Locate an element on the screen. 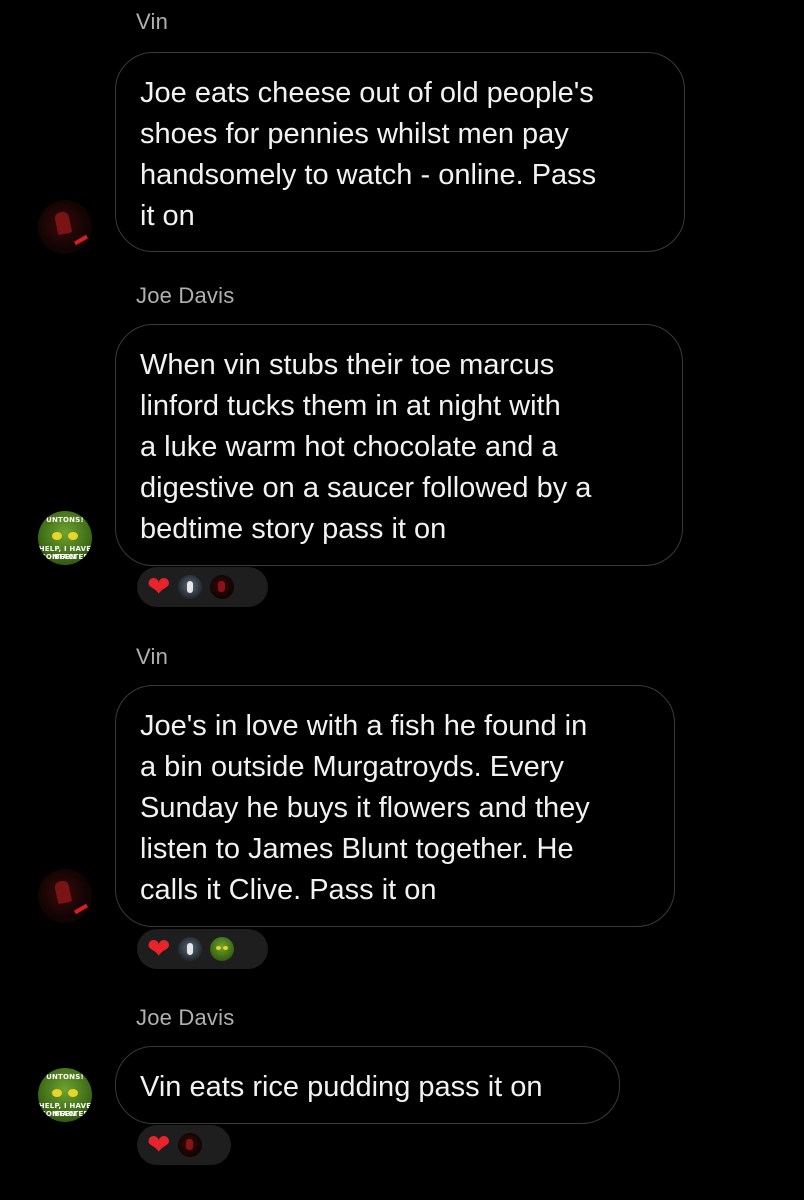 The image size is (804, 1200). message-line: When vin stubs their toe marcus is located at coordinates (347, 365).